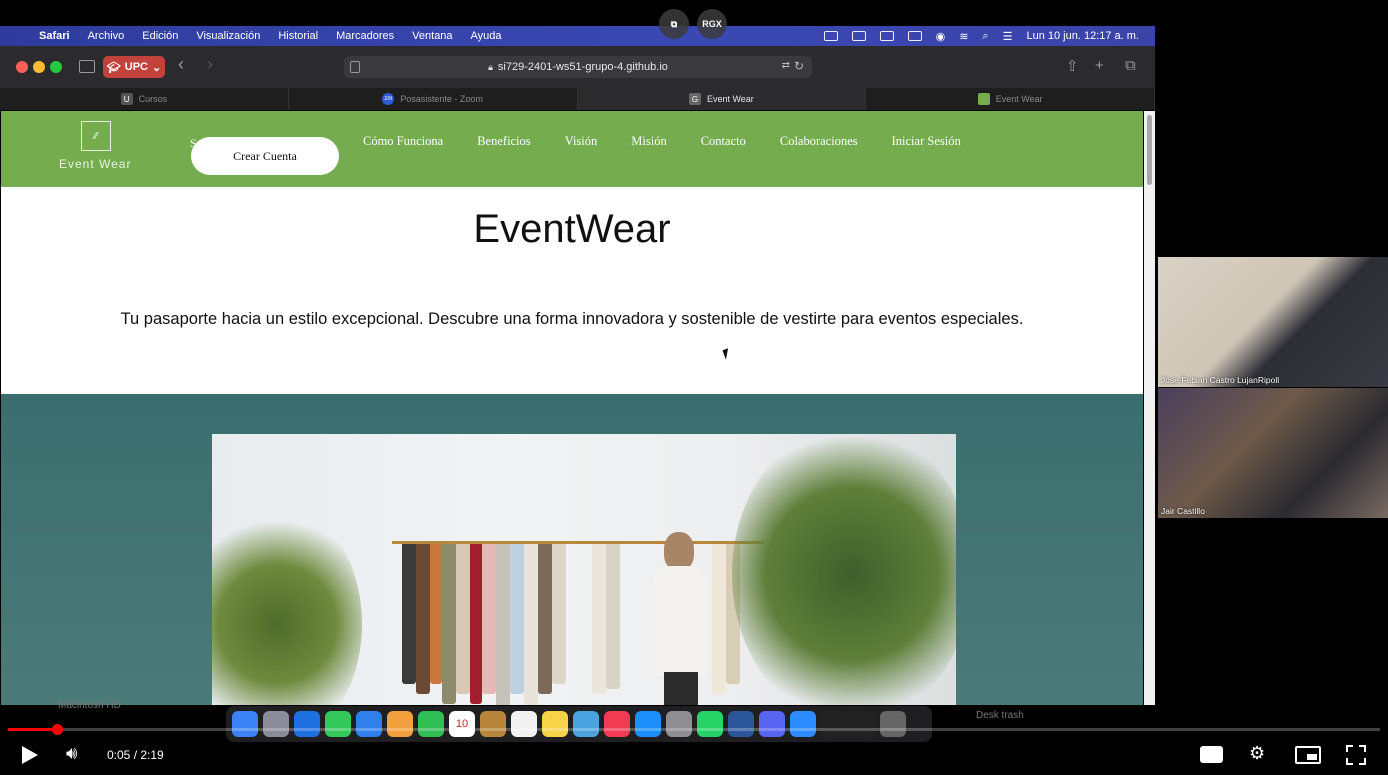 This screenshot has width=1388, height=775. Describe the element at coordinates (486, 36) in the screenshot. I see `menu-ayuda: Ayuda` at that location.